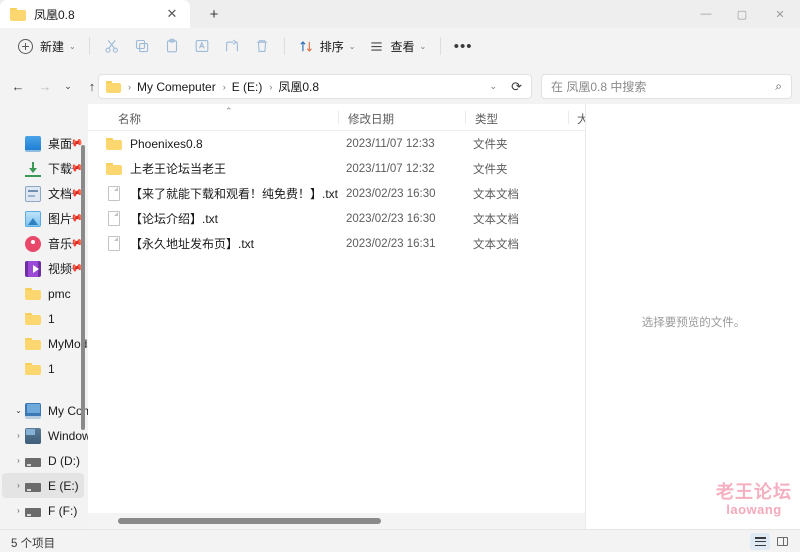 The image size is (800, 552). I want to click on column-header-name: 名称, so click(129, 119).